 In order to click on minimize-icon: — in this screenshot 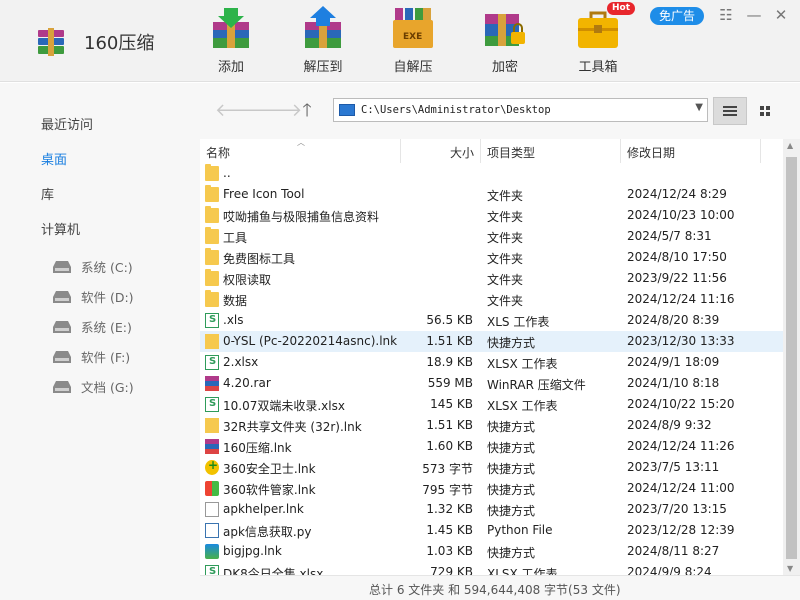, I will do `click(754, 15)`.